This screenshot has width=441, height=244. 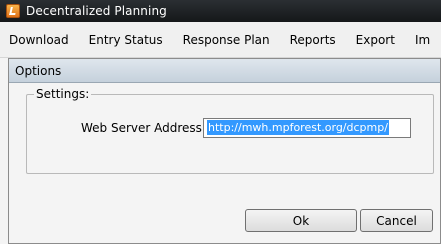 What do you see at coordinates (63, 94) in the screenshot?
I see `settings-legend: Settings:` at bounding box center [63, 94].